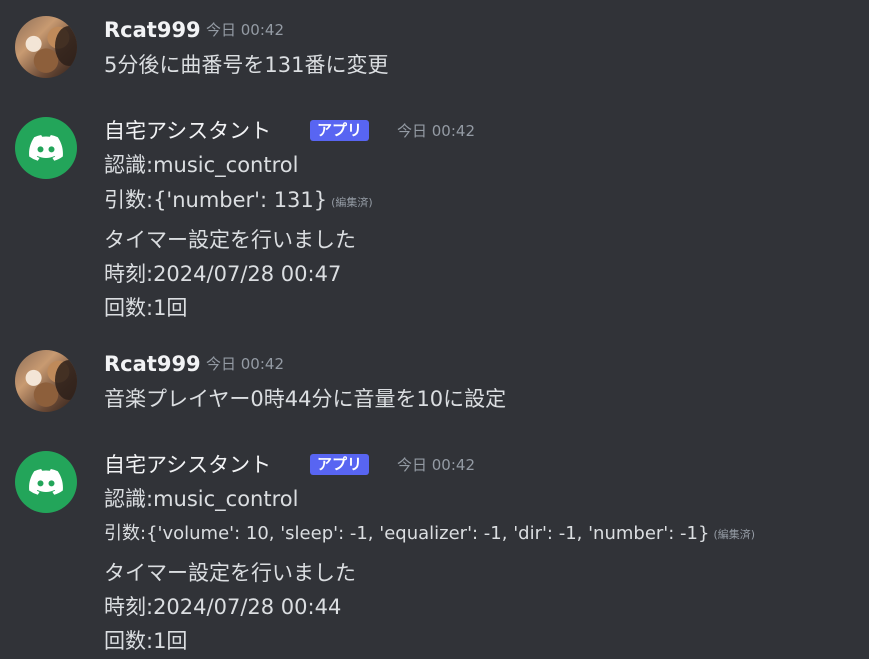 This screenshot has width=869, height=659. What do you see at coordinates (246, 65) in the screenshot?
I see `message-text: 5分後に曲番号を131番に変更` at bounding box center [246, 65].